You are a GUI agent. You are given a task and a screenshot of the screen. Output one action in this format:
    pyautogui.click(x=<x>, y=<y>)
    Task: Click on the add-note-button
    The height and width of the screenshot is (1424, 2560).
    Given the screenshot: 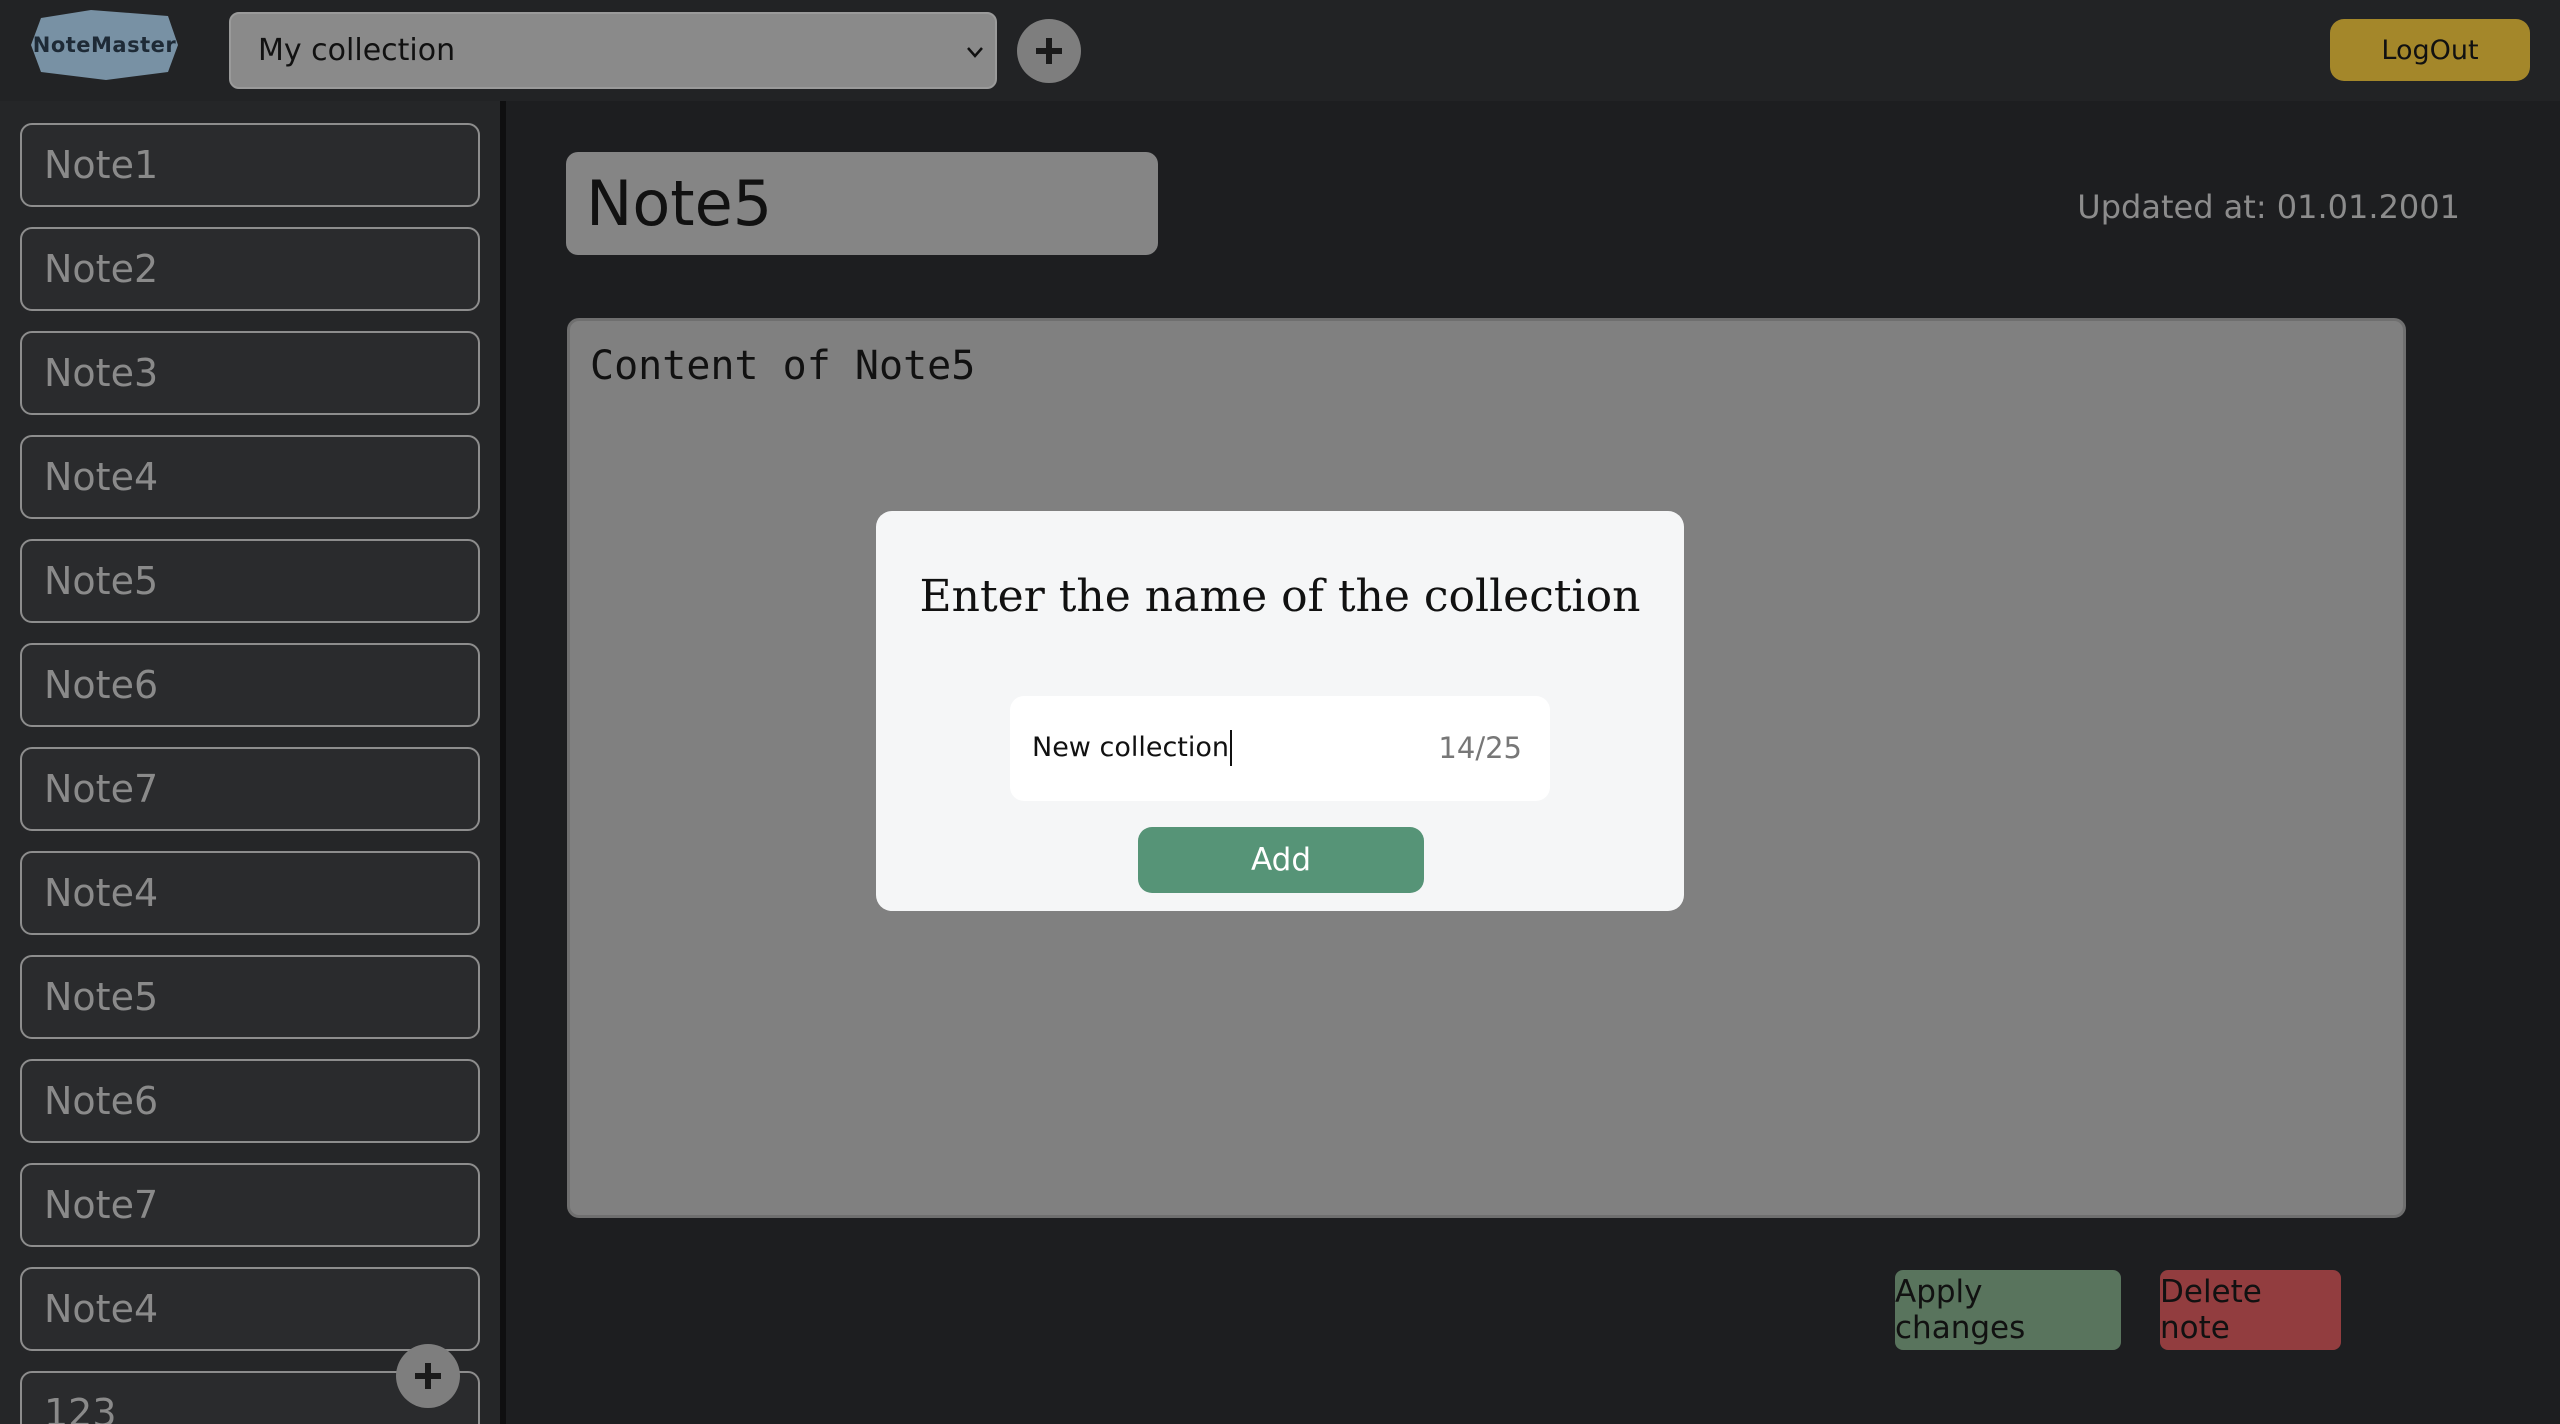 What is the action you would take?
    pyautogui.click(x=428, y=1376)
    